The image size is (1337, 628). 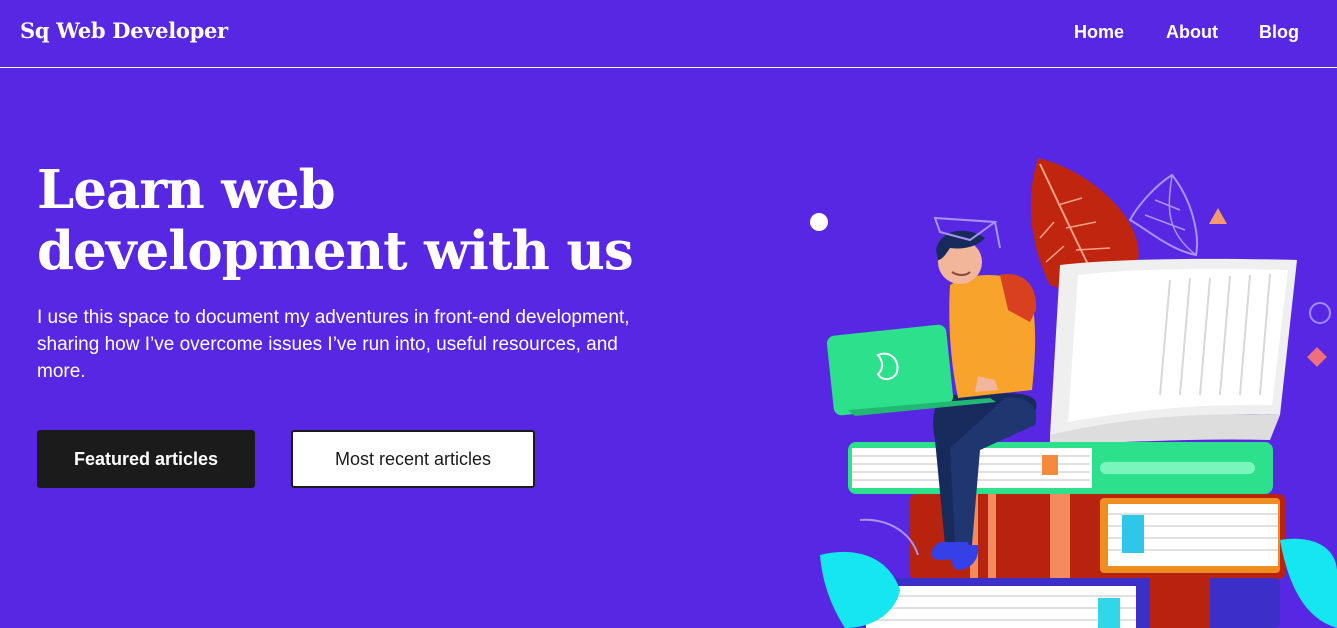 I want to click on brand-logo: Sq Web Developer, so click(x=124, y=30).